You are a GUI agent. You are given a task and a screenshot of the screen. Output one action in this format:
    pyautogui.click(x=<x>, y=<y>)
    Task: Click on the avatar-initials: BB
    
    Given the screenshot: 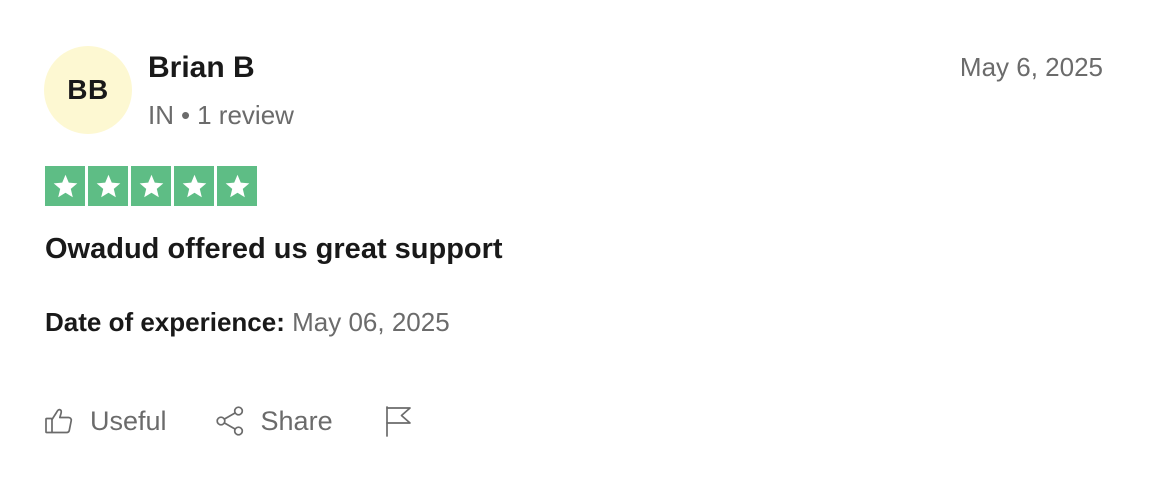 What is the action you would take?
    pyautogui.click(x=88, y=89)
    